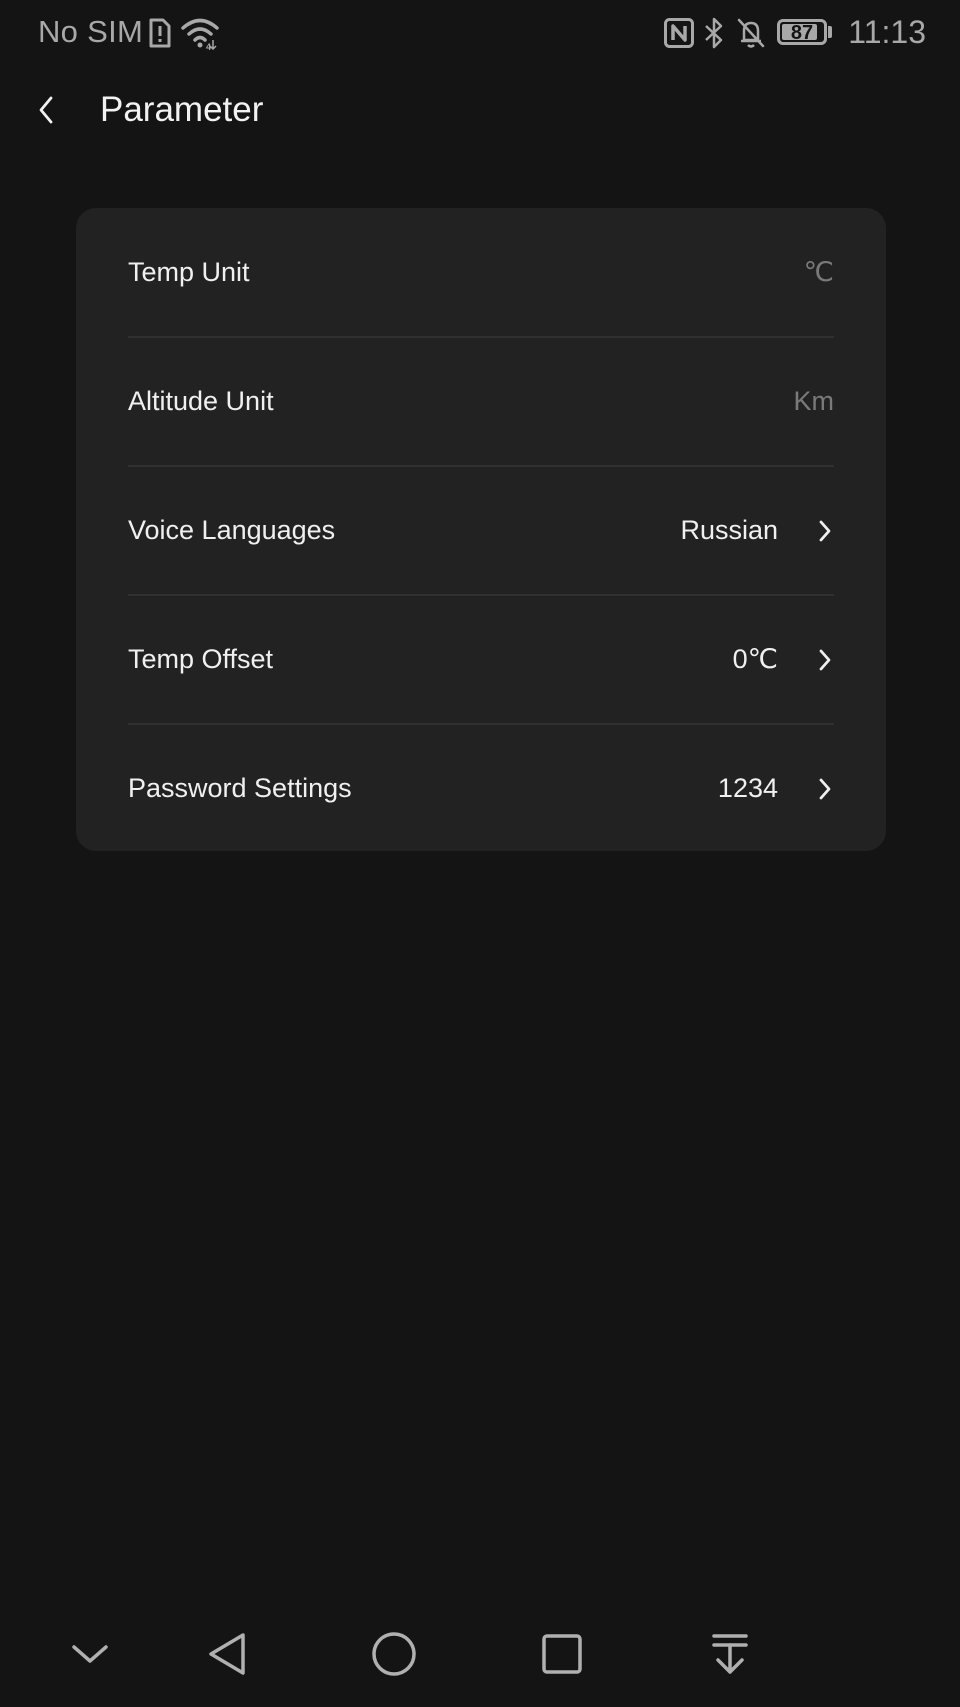 The width and height of the screenshot is (960, 1707). What do you see at coordinates (481, 272) in the screenshot?
I see `setting-row-temp-unit: Temp Unit ℃` at bounding box center [481, 272].